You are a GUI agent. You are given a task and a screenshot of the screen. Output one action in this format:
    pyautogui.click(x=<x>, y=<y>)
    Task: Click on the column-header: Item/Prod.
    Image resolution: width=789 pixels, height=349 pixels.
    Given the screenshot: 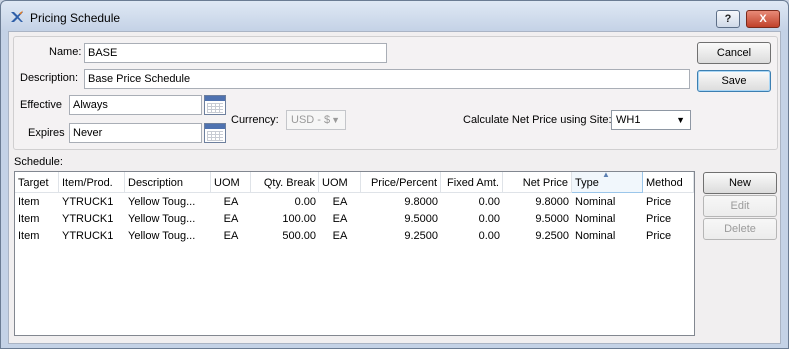 What is the action you would take?
    pyautogui.click(x=92, y=182)
    